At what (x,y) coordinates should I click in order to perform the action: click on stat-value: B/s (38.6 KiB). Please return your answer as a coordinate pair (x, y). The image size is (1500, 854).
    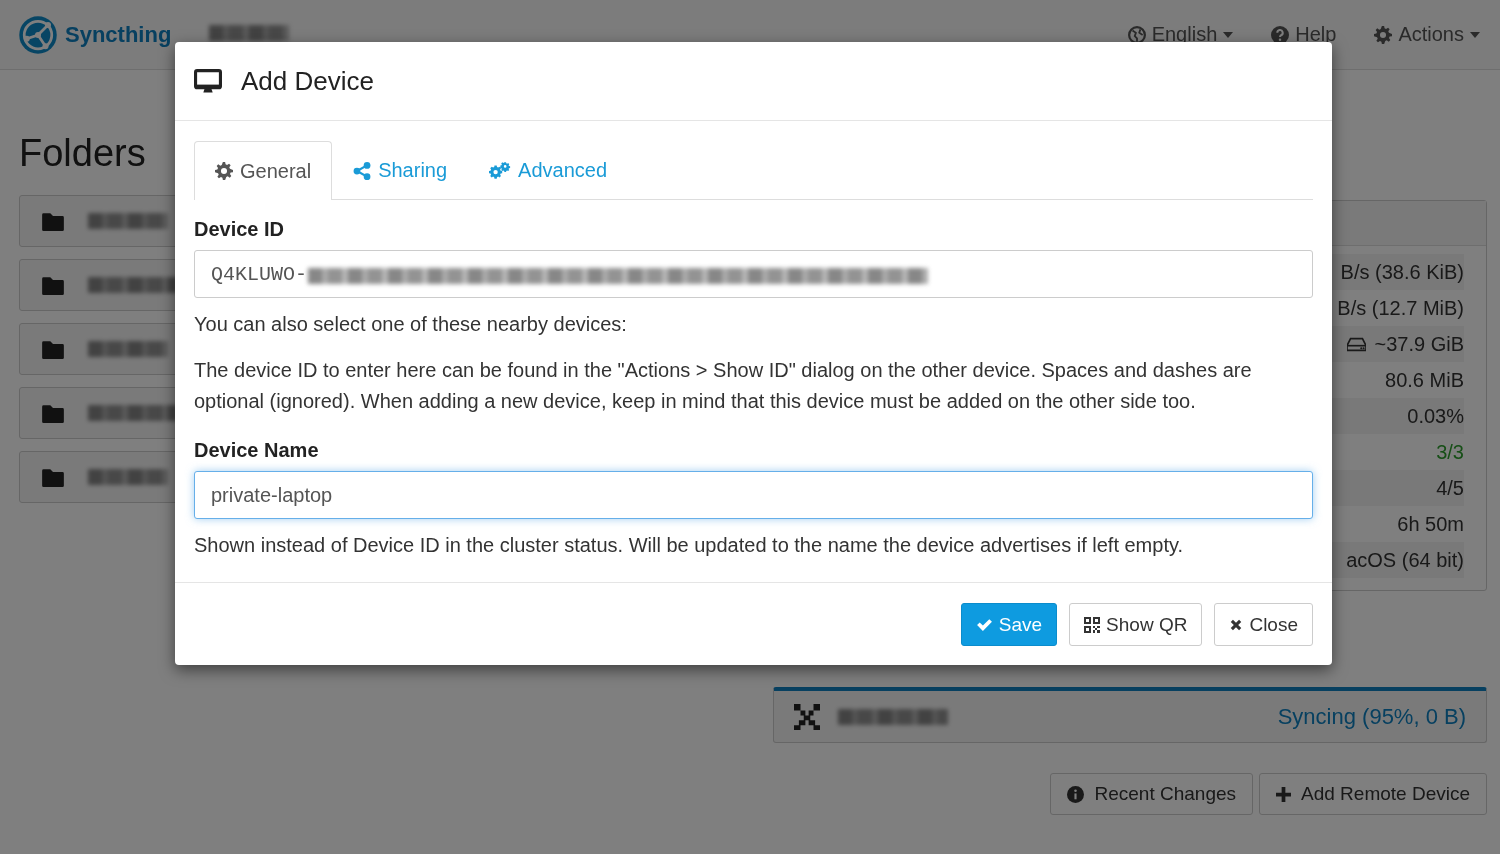
    Looking at the image, I should click on (1402, 272).